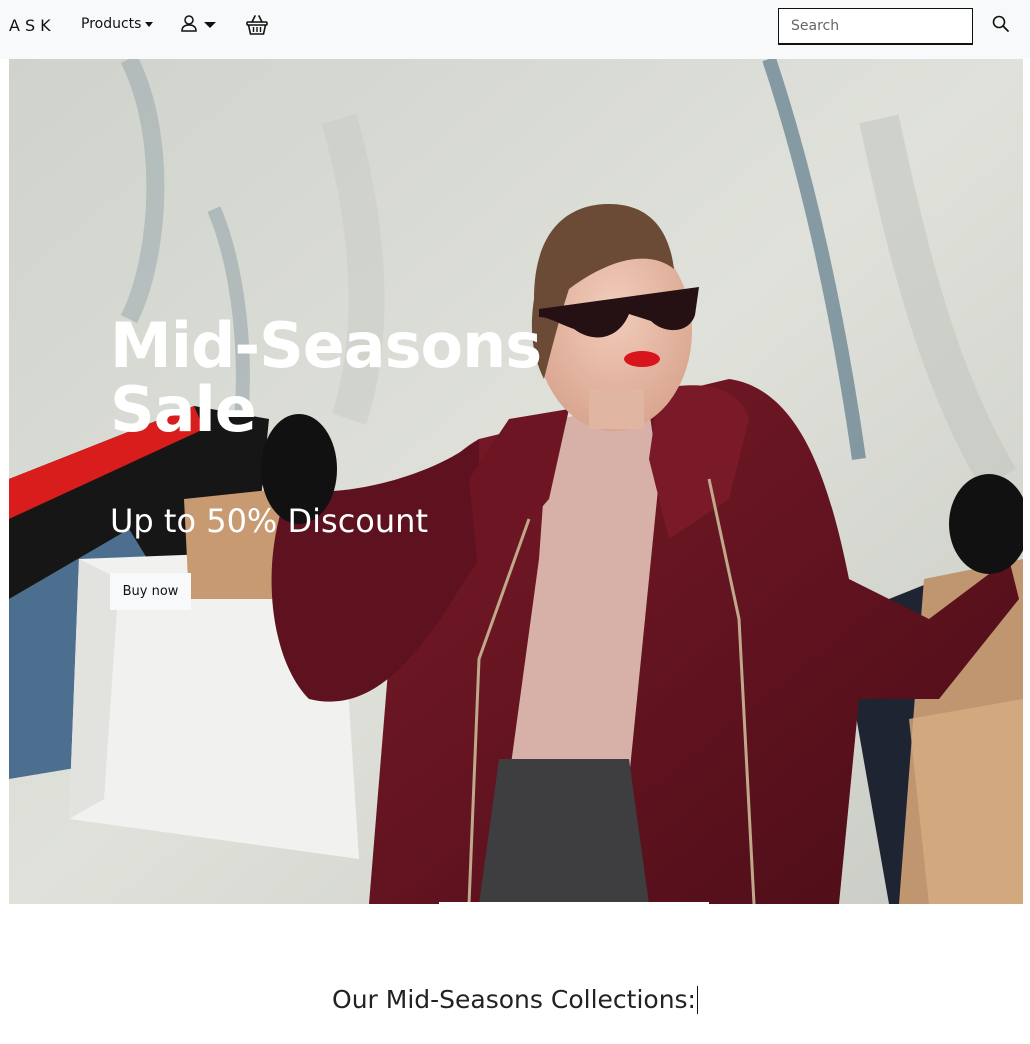 This screenshot has height=1044, width=1030. What do you see at coordinates (111, 24) in the screenshot?
I see `products-label: Products` at bounding box center [111, 24].